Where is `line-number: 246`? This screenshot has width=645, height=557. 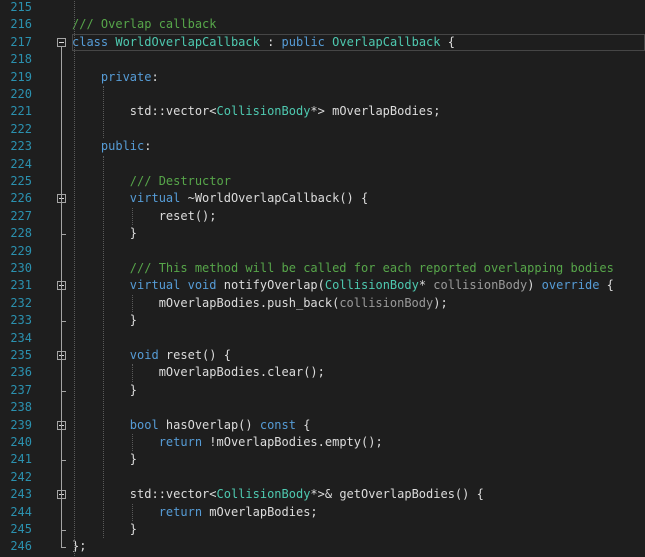
line-number: 246 is located at coordinates (21, 546).